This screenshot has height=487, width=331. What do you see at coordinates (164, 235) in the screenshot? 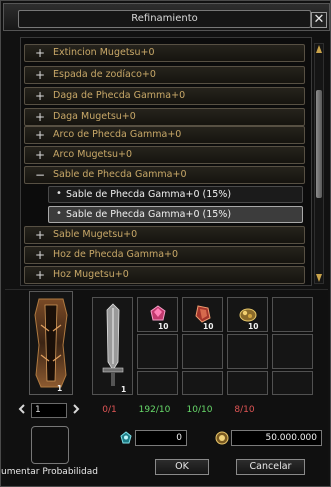
I see `recipe-row: + Sable Mugetsu+0` at bounding box center [164, 235].